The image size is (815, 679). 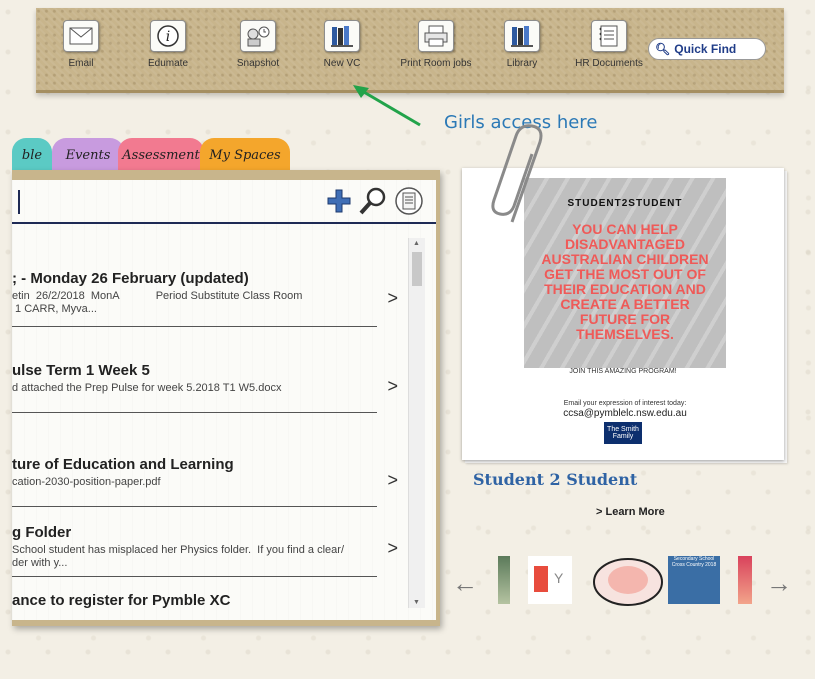 What do you see at coordinates (779, 583) in the screenshot?
I see `carousel-next-icon: →` at bounding box center [779, 583].